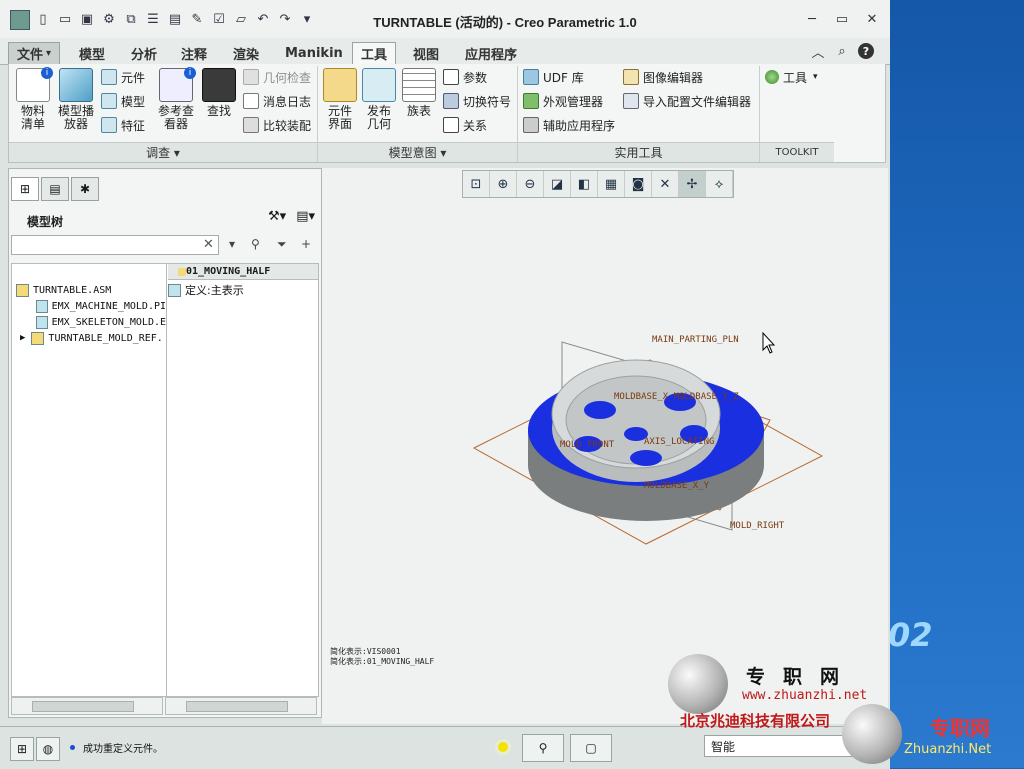 Image resolution: width=1024 pixels, height=769 pixels. I want to click on tree-search-input, so click(115, 245).